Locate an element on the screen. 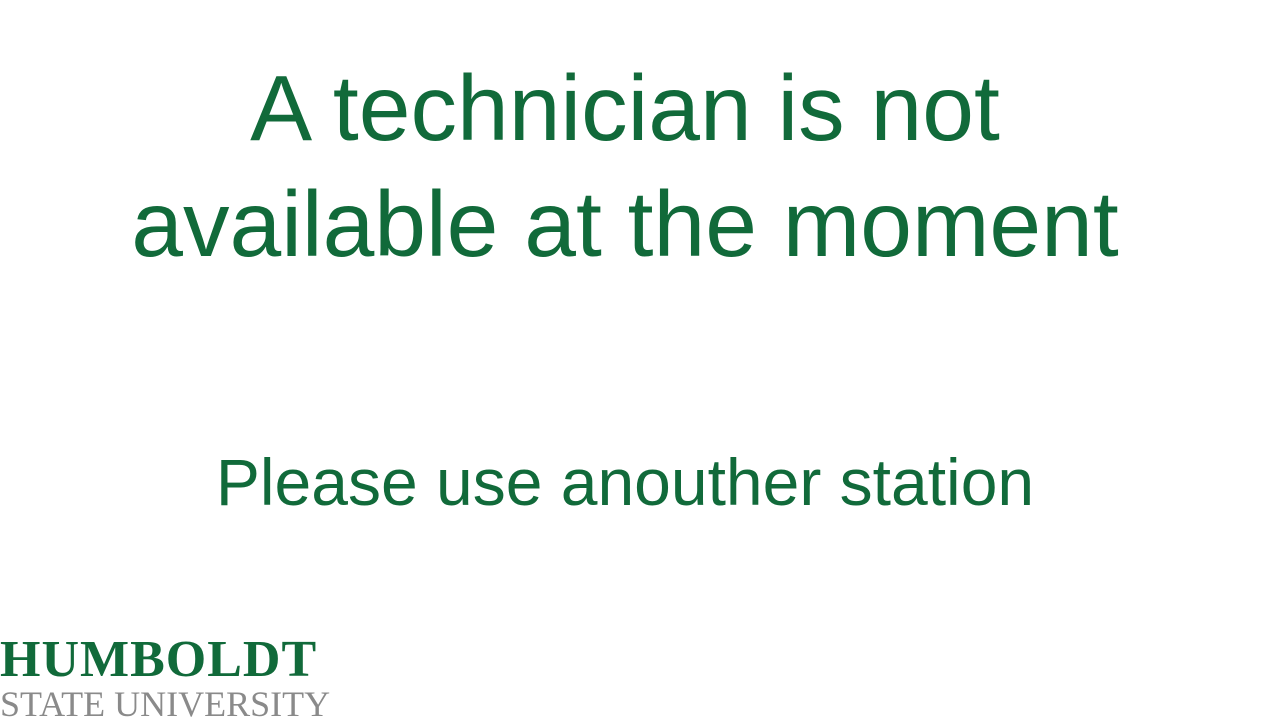 This screenshot has width=1280, height=720. headline-line-1: A technician is not is located at coordinates (625, 108).